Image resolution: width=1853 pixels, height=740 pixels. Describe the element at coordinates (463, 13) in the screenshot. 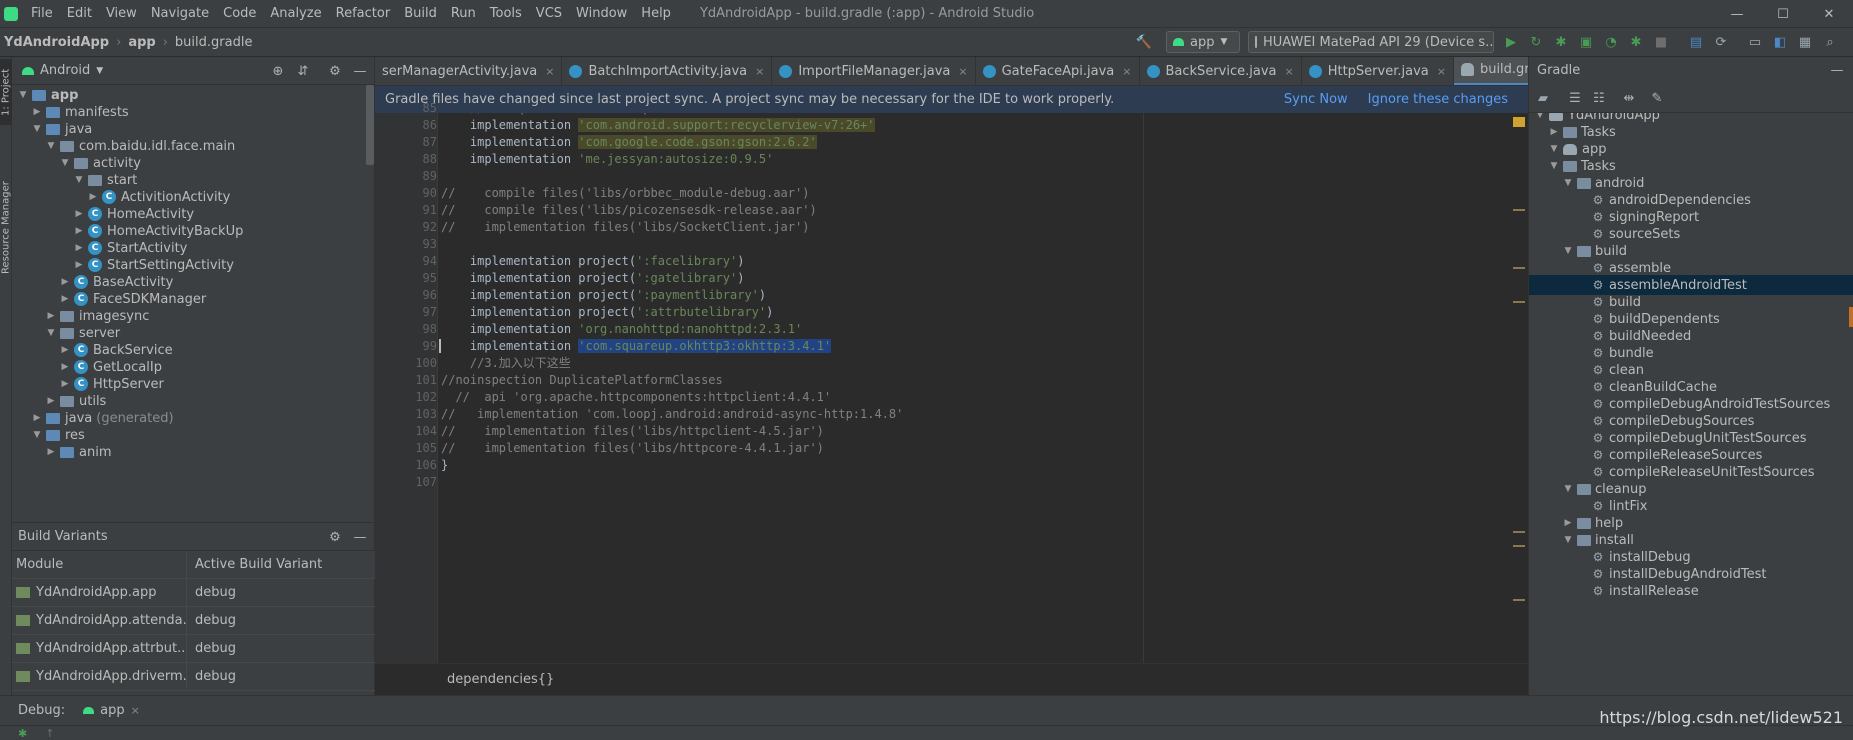

I see `menu-run: Run` at that location.